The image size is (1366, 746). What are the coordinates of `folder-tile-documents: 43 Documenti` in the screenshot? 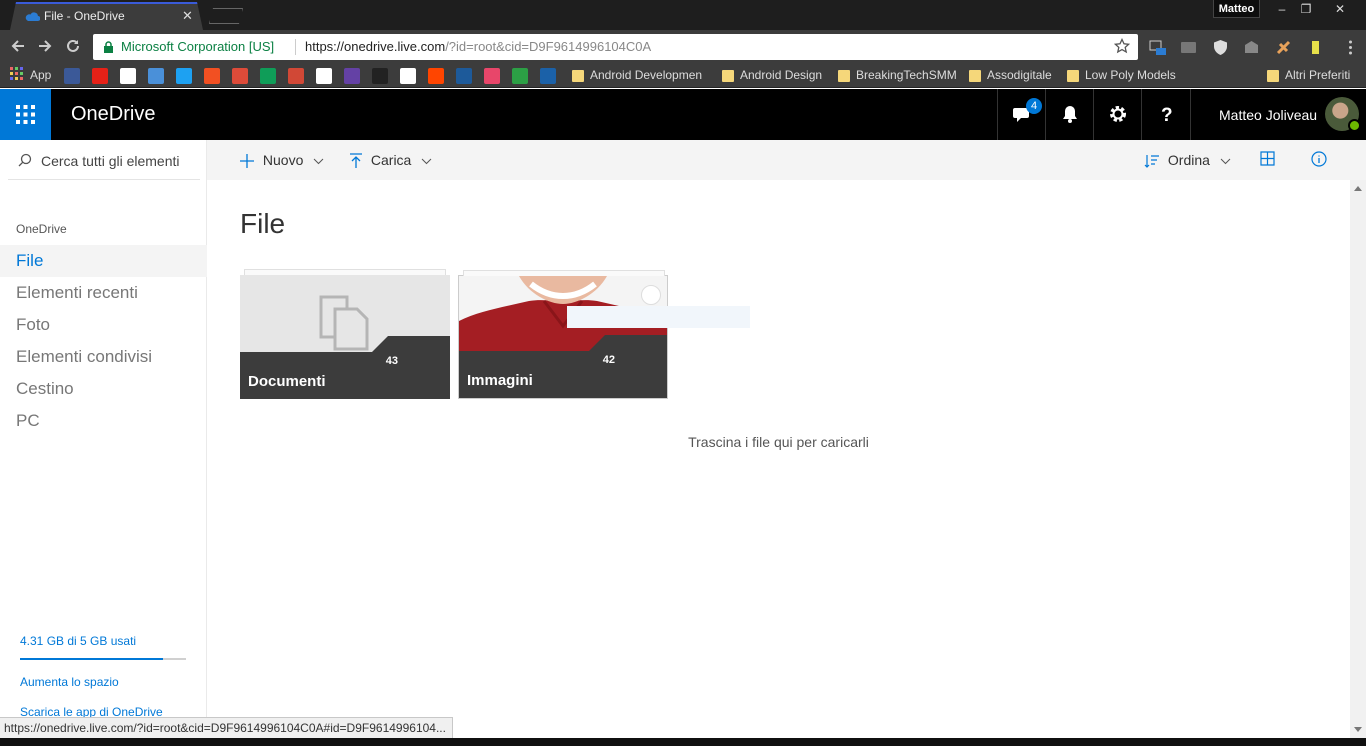 It's located at (345, 334).